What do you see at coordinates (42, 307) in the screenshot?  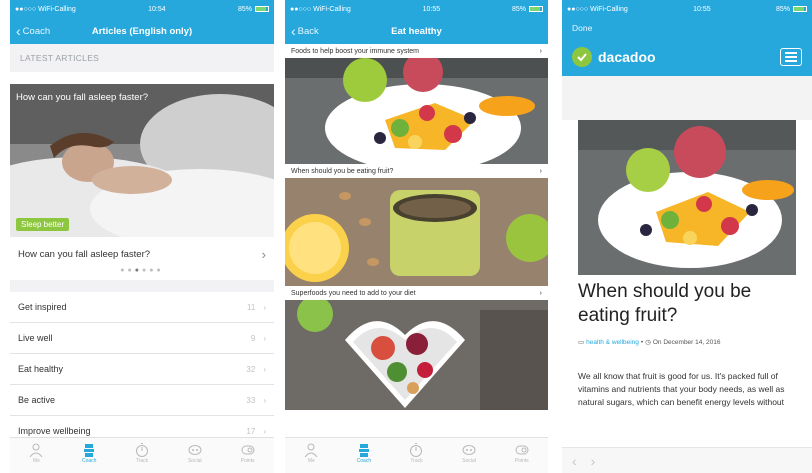 I see `category-label: Get inspired` at bounding box center [42, 307].